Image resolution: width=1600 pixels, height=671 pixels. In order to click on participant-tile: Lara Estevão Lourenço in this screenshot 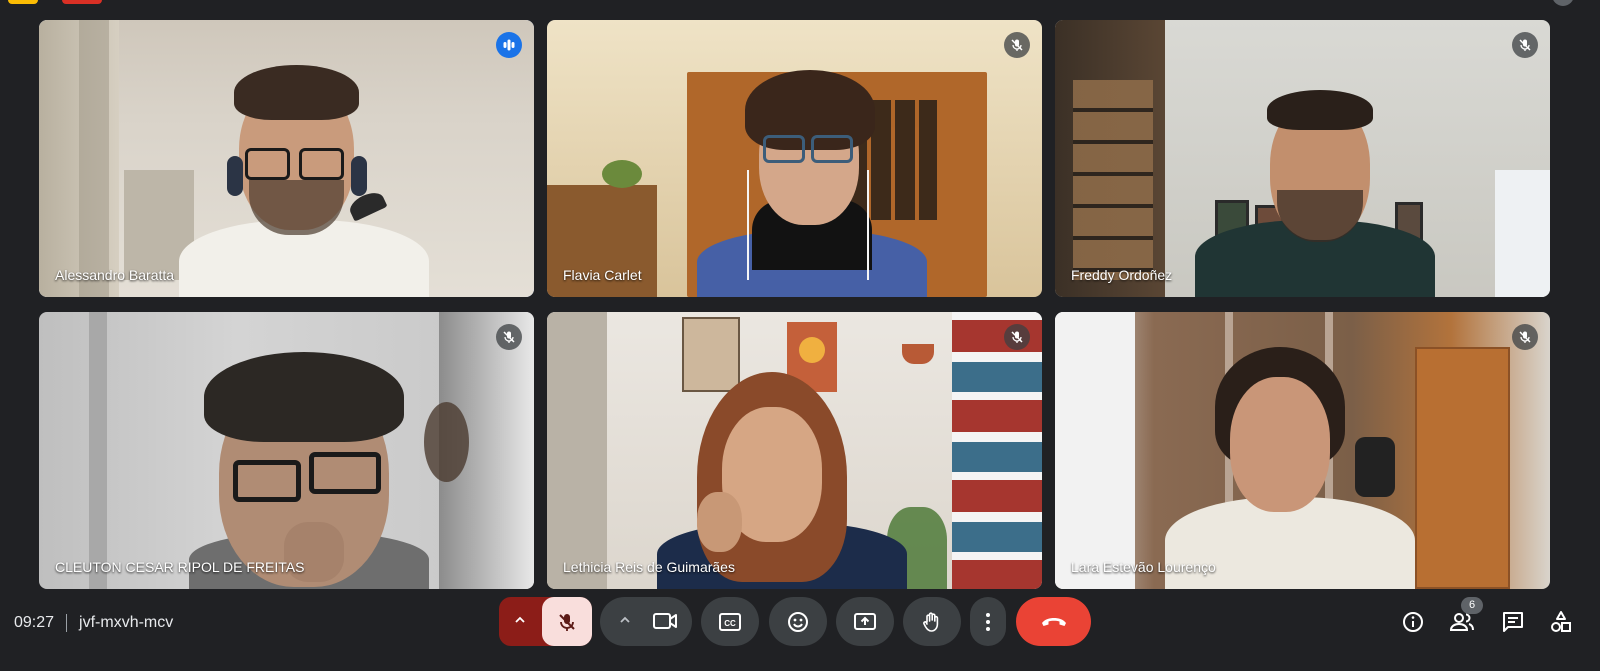, I will do `click(1302, 450)`.